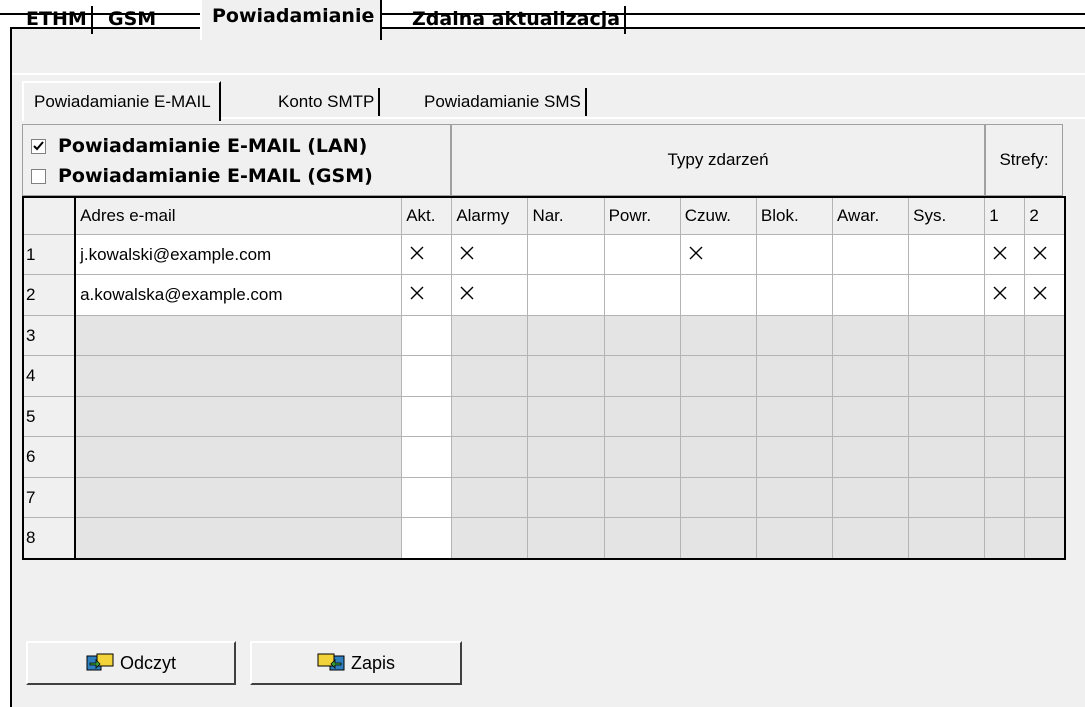 This screenshot has height=707, width=1085. What do you see at coordinates (427, 215) in the screenshot?
I see `col-akt: Akt.` at bounding box center [427, 215].